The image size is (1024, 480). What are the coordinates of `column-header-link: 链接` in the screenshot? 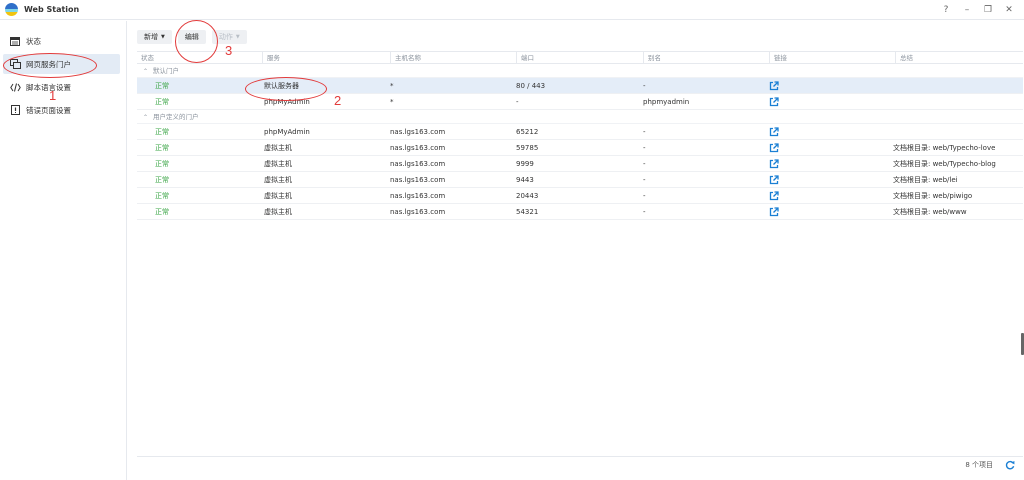 It's located at (832, 58).